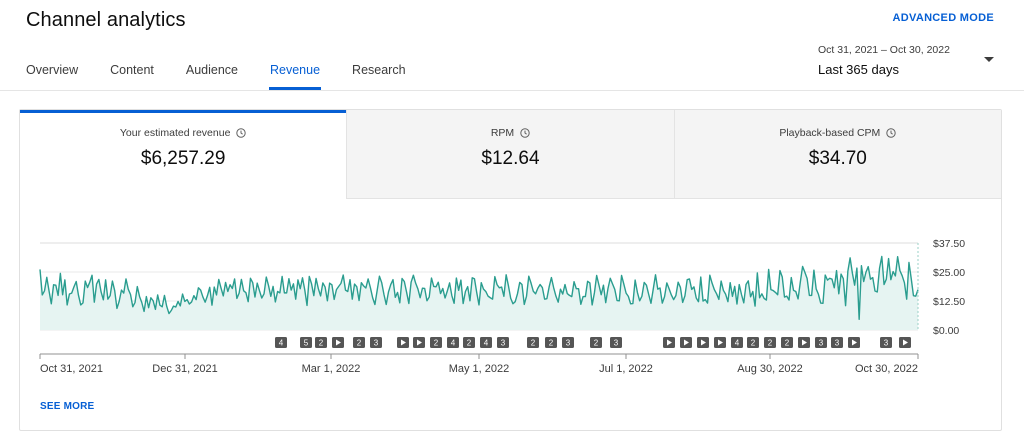  I want to click on x-tick-label: May 1, 2022, so click(479, 369).